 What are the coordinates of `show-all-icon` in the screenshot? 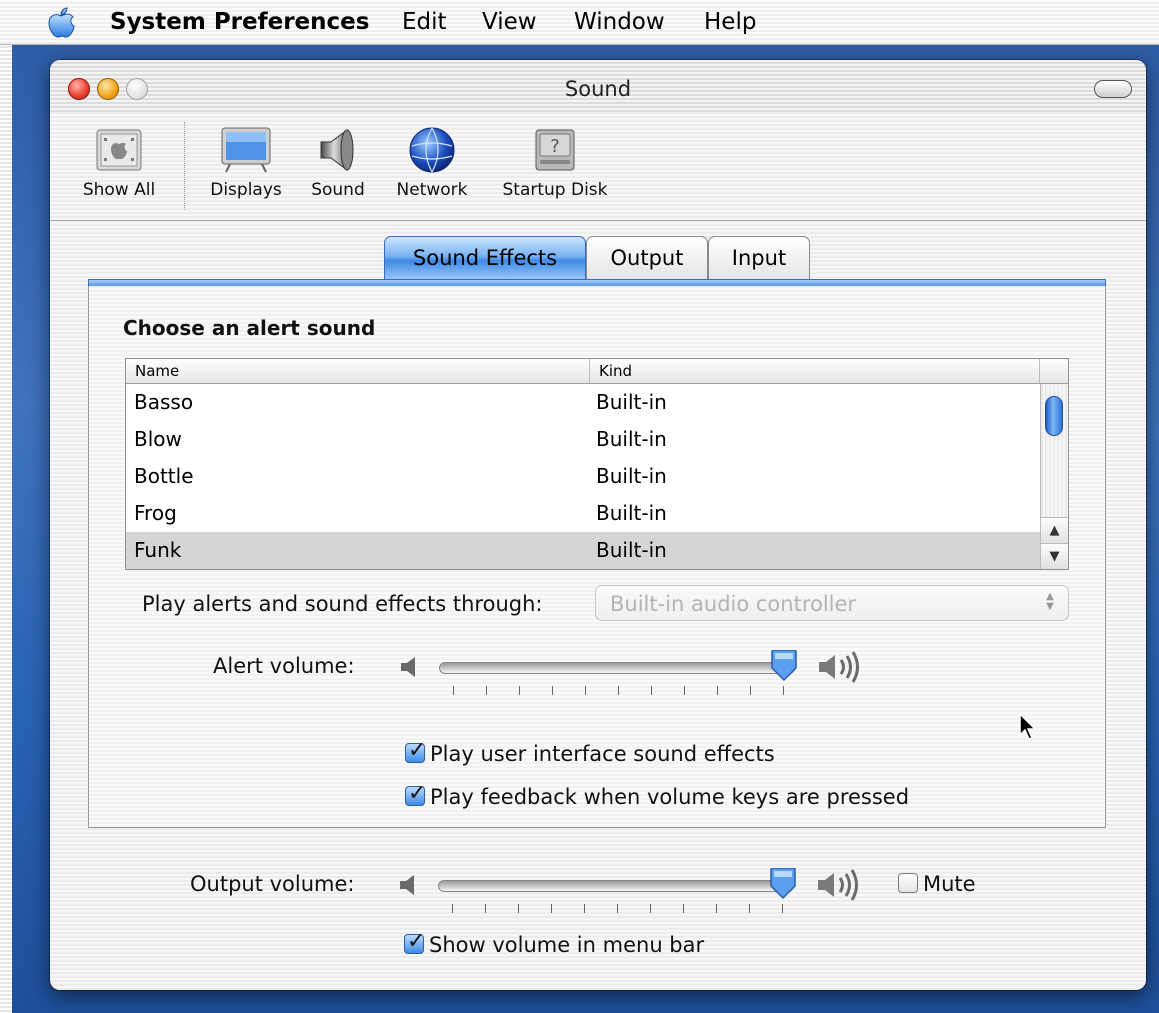 It's located at (119, 150).